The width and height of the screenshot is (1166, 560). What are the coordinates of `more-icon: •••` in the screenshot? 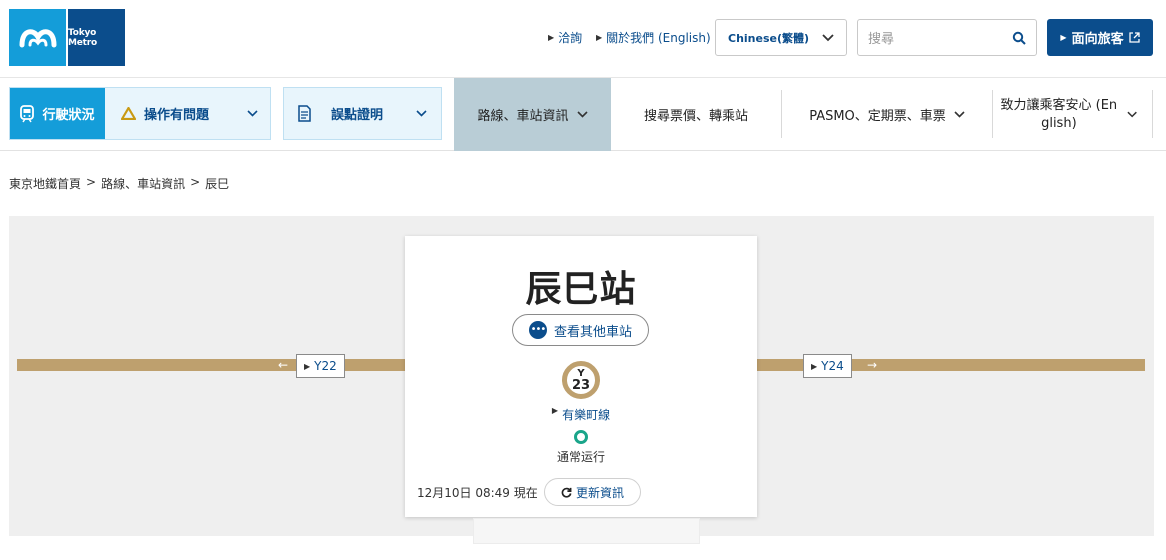 It's located at (537, 330).